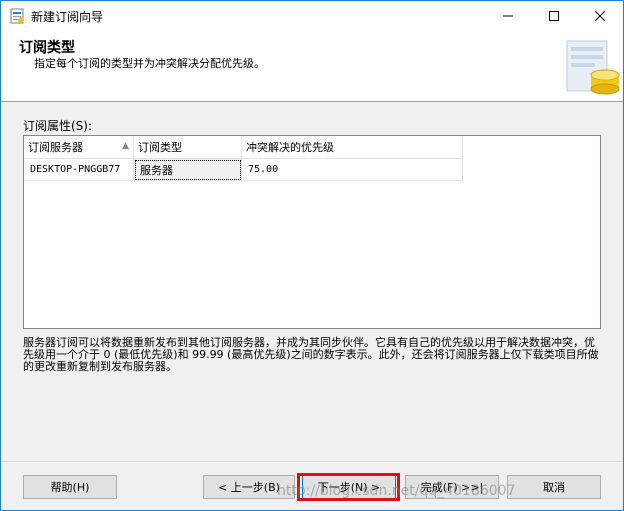 This screenshot has width=624, height=511. I want to click on wizard-app-icon, so click(17, 16).